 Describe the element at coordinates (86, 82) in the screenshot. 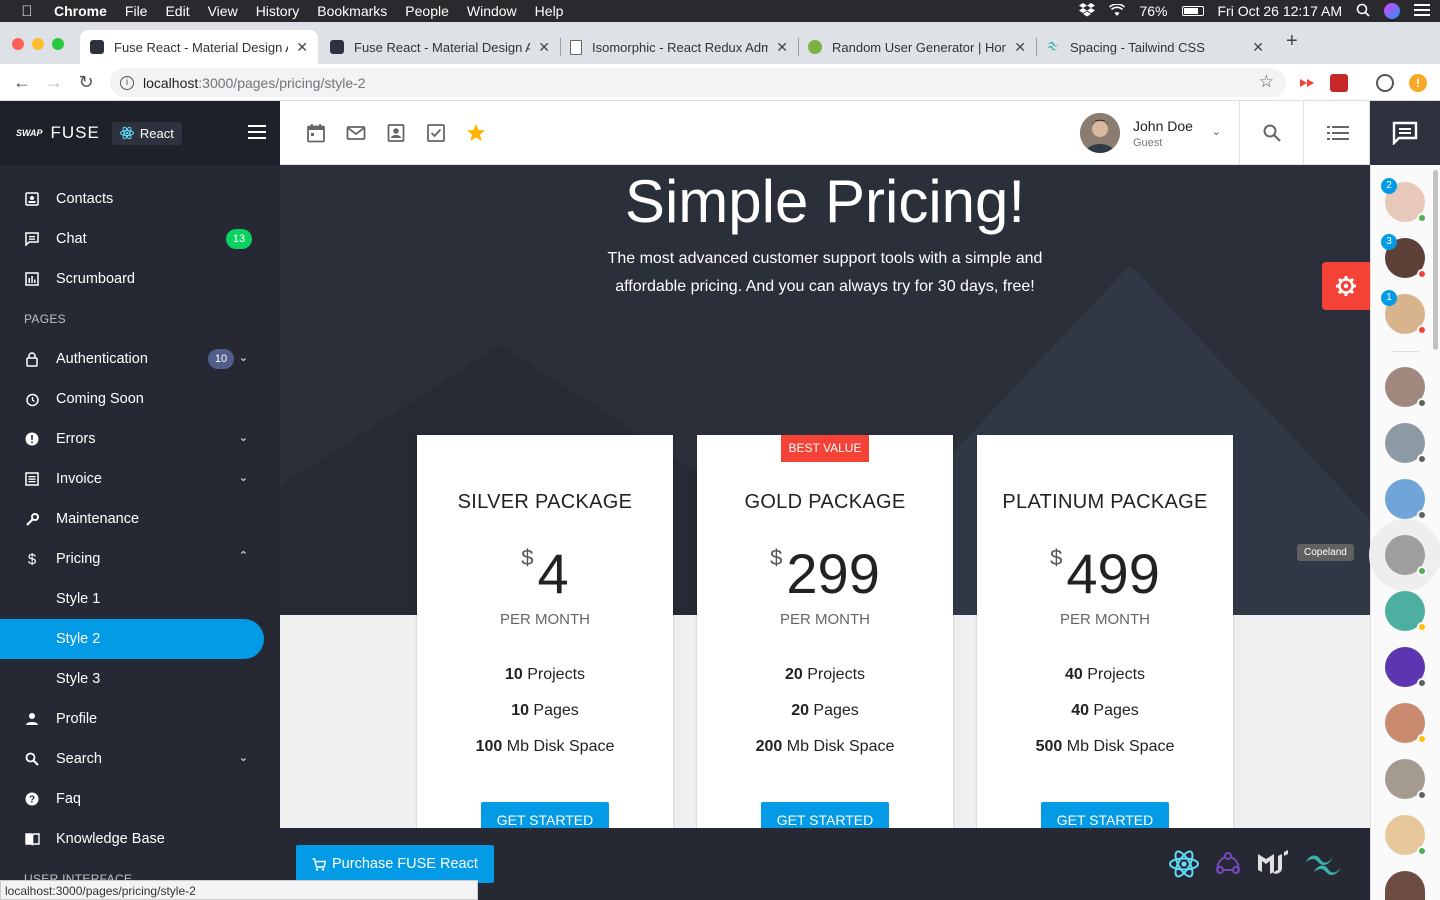

I see `reload-icon: ↻` at that location.